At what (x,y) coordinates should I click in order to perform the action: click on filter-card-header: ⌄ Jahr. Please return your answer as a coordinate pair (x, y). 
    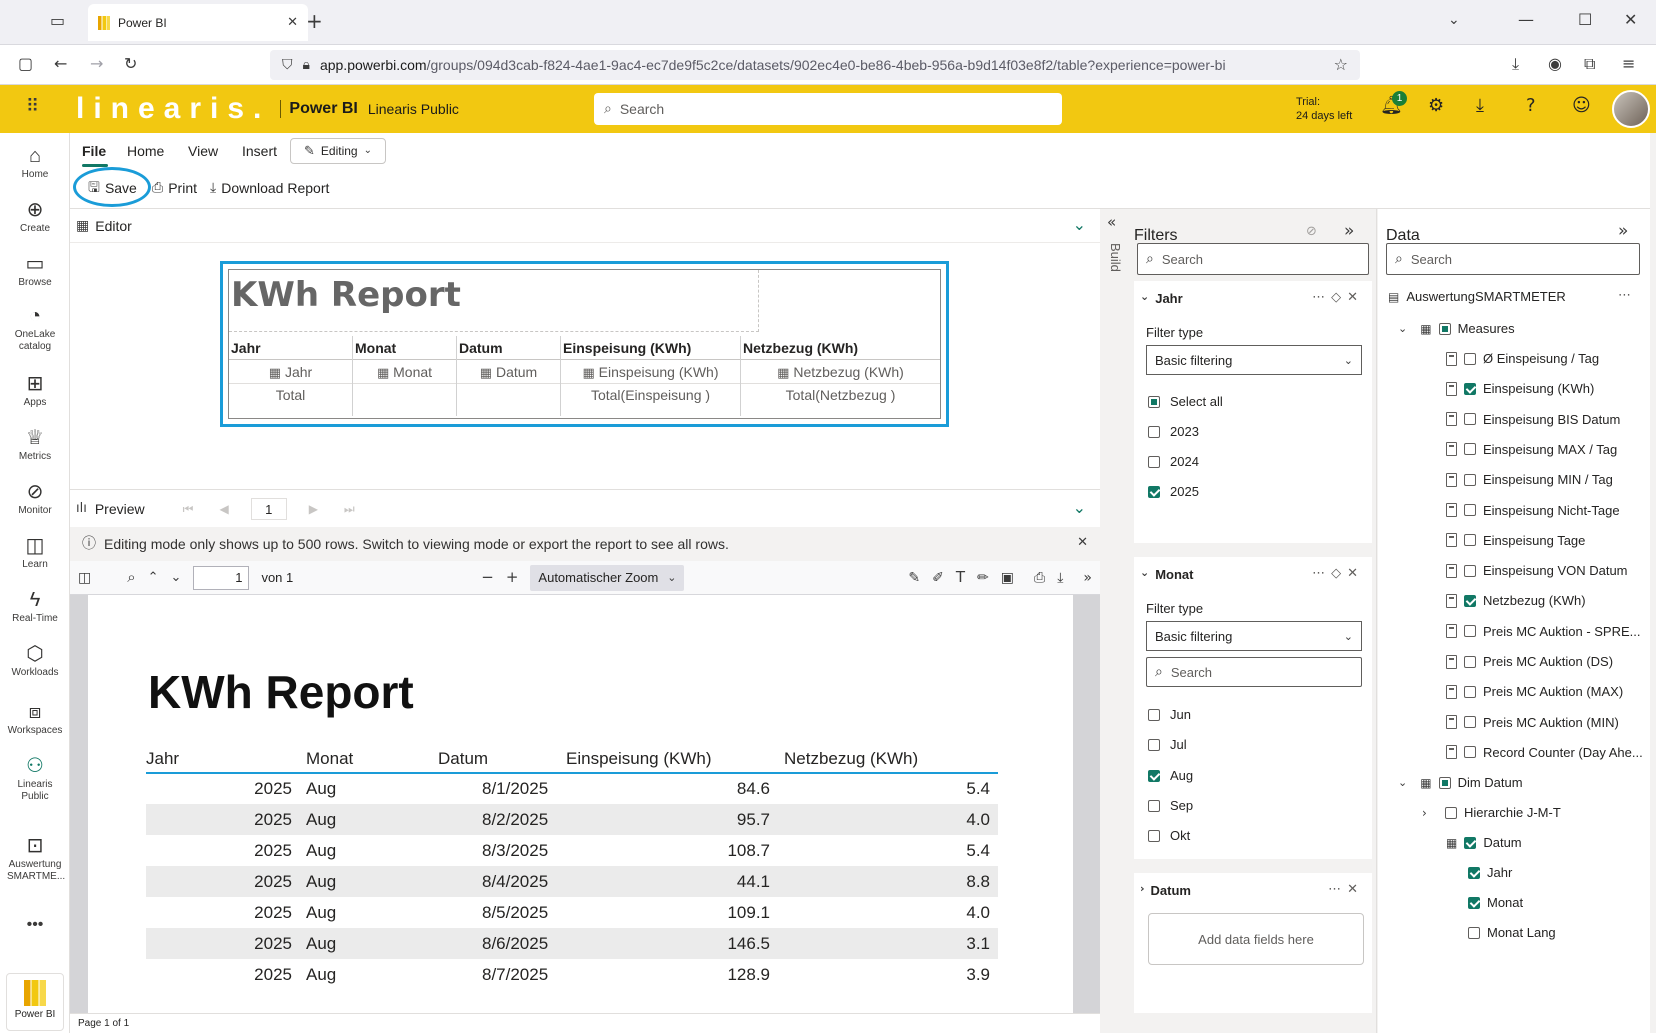
    Looking at the image, I should click on (1161, 298).